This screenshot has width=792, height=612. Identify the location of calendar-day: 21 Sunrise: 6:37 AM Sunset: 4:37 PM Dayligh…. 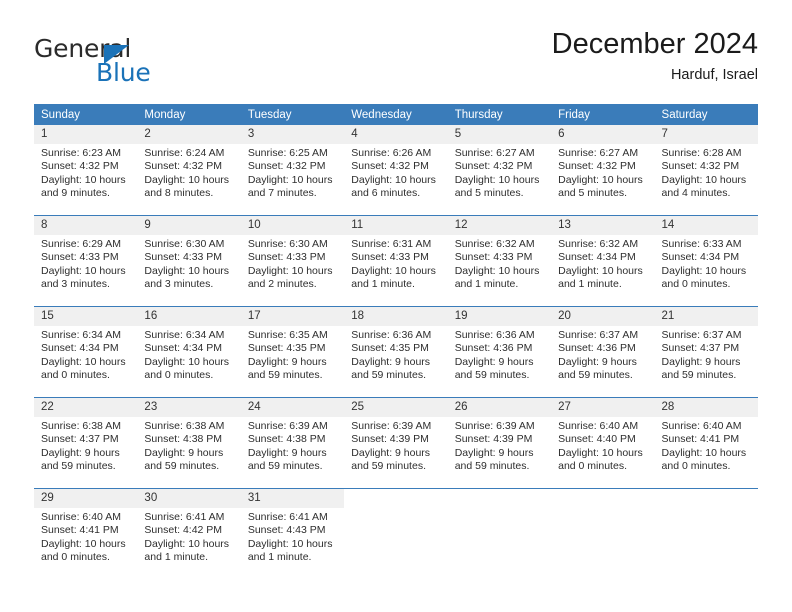
(706, 351).